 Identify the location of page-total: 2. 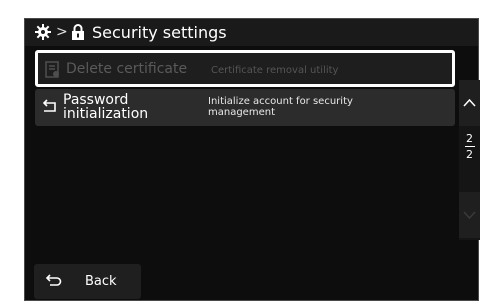
(469, 154).